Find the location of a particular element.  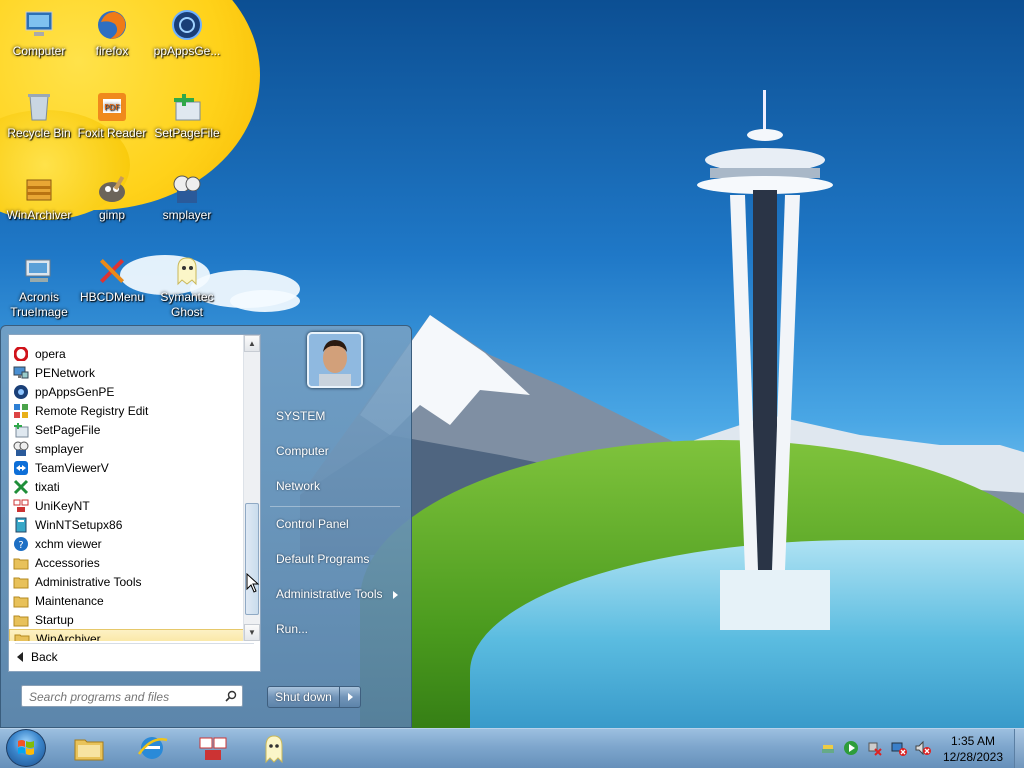

clock-time: 1:35 AM is located at coordinates (973, 741).